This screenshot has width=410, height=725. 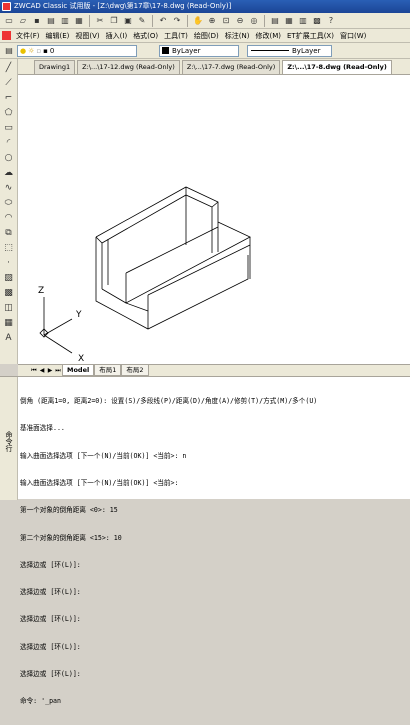 I want to click on redo-icon: ↷, so click(x=177, y=21).